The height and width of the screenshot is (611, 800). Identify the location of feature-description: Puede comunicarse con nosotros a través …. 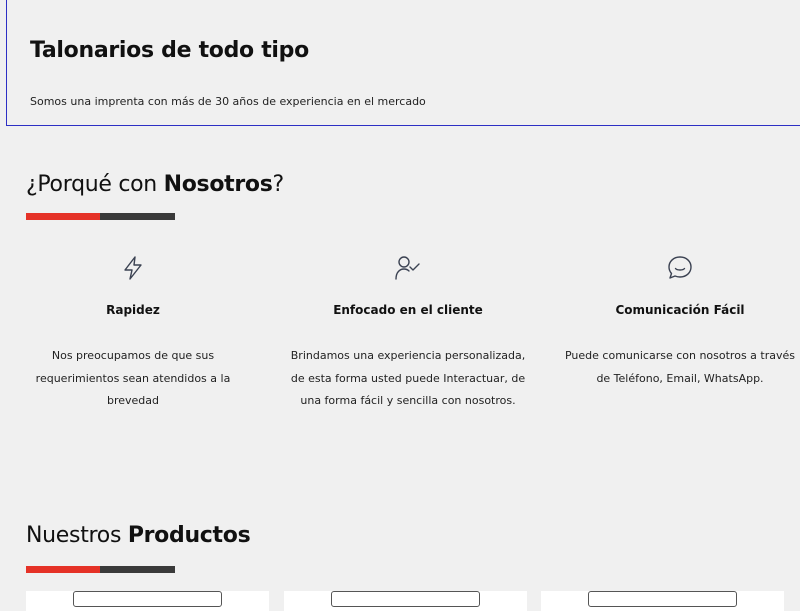
(679, 367).